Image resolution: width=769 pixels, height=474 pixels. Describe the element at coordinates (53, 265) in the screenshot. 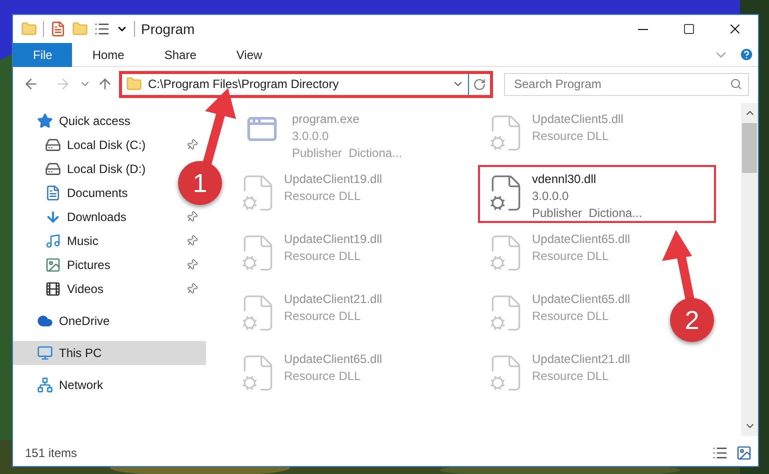

I see `picture-icon` at that location.